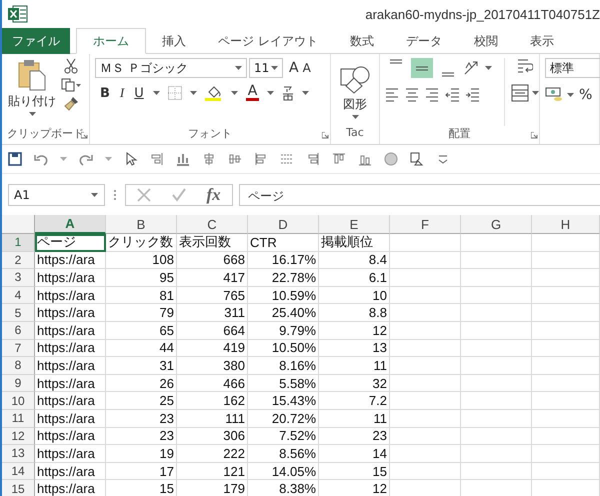 Image resolution: width=600 pixels, height=496 pixels. Describe the element at coordinates (18, 313) in the screenshot. I see `row-header: 5` at that location.